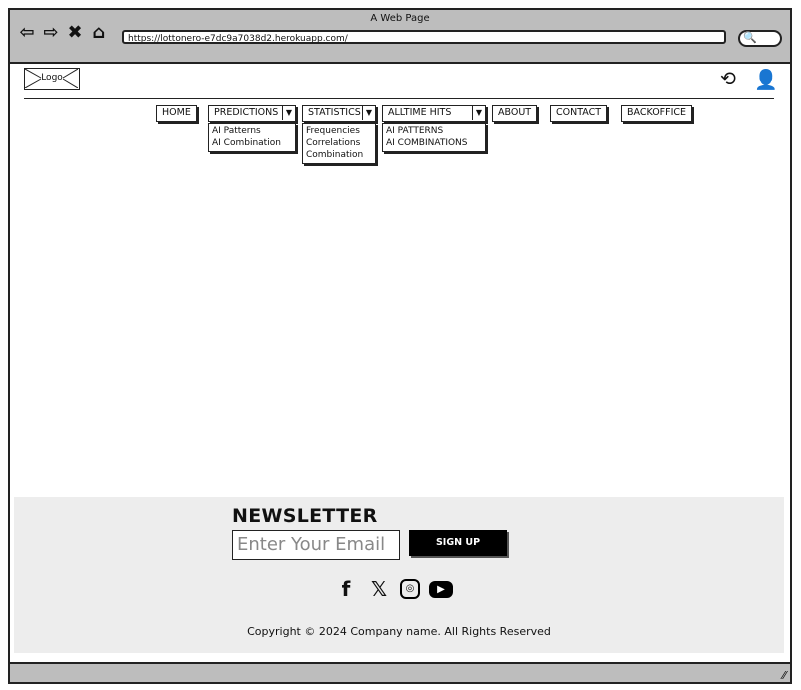 The image size is (801, 690). Describe the element at coordinates (305, 516) in the screenshot. I see `newsletter-title: NEWSLETTER` at that location.